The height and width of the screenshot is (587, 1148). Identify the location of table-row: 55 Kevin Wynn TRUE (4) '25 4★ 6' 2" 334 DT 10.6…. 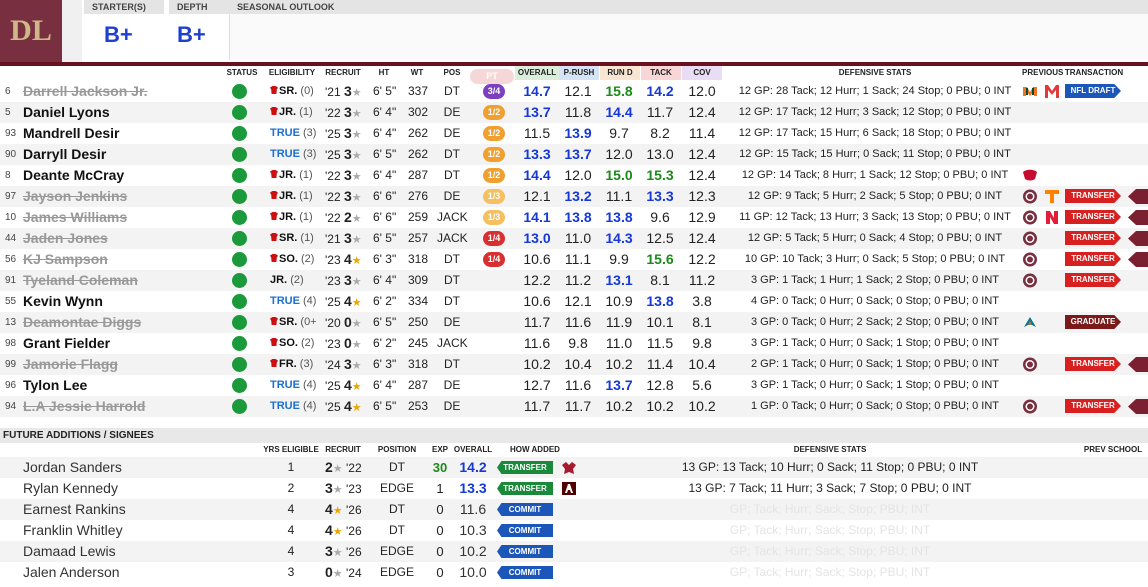
(574, 301).